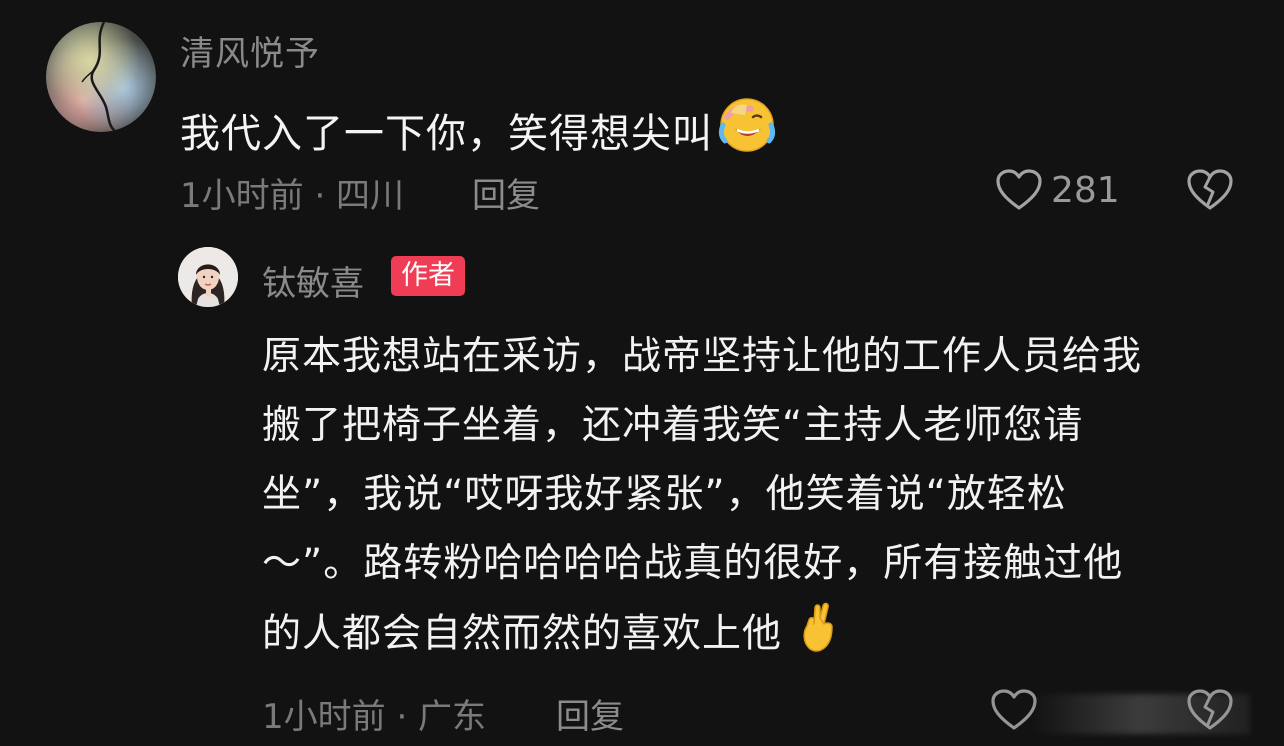 The height and width of the screenshot is (746, 1284). I want to click on person-portrait-icon, so click(208, 277).